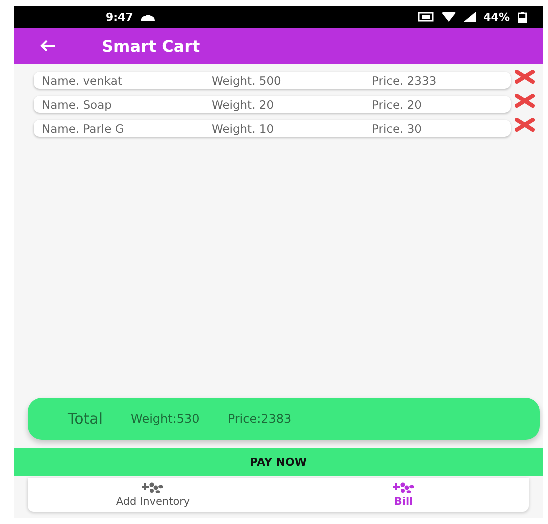 The image size is (548, 524). Describe the element at coordinates (426, 17) in the screenshot. I see `sim-icon` at that location.